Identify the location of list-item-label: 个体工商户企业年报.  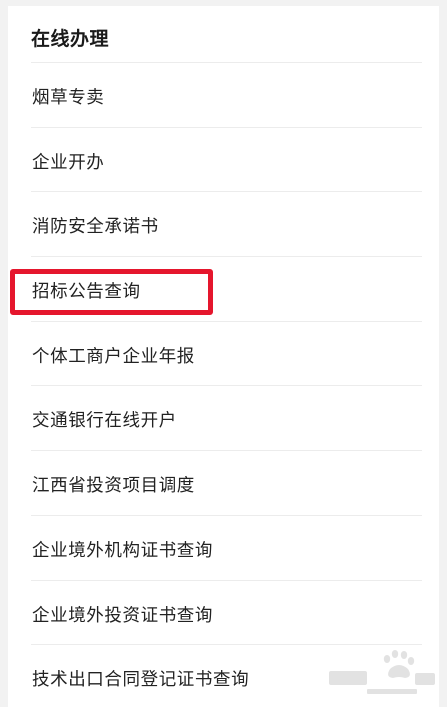
(113, 356).